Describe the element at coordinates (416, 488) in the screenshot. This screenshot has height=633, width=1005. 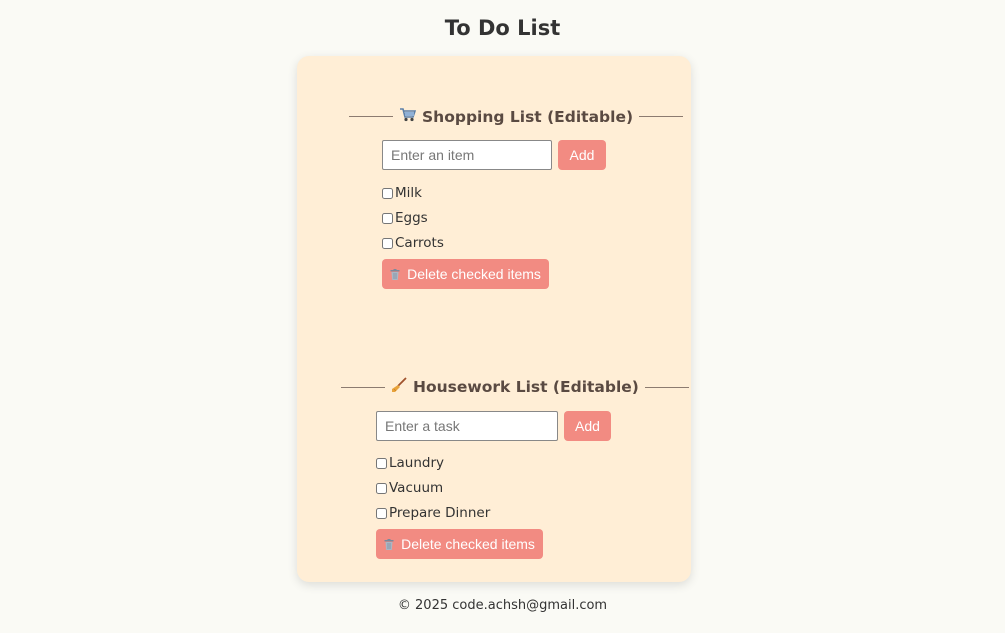
I see `list-item-label: Vacuum` at that location.